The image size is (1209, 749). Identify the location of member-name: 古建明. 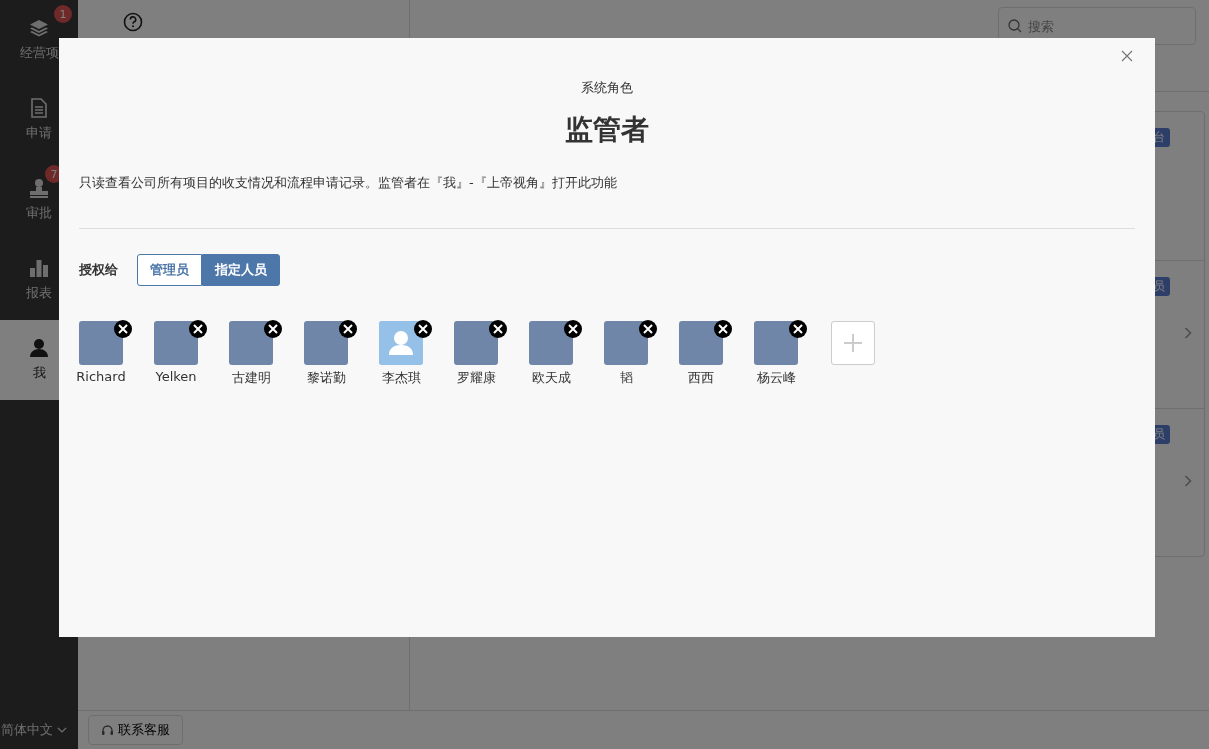
(251, 378).